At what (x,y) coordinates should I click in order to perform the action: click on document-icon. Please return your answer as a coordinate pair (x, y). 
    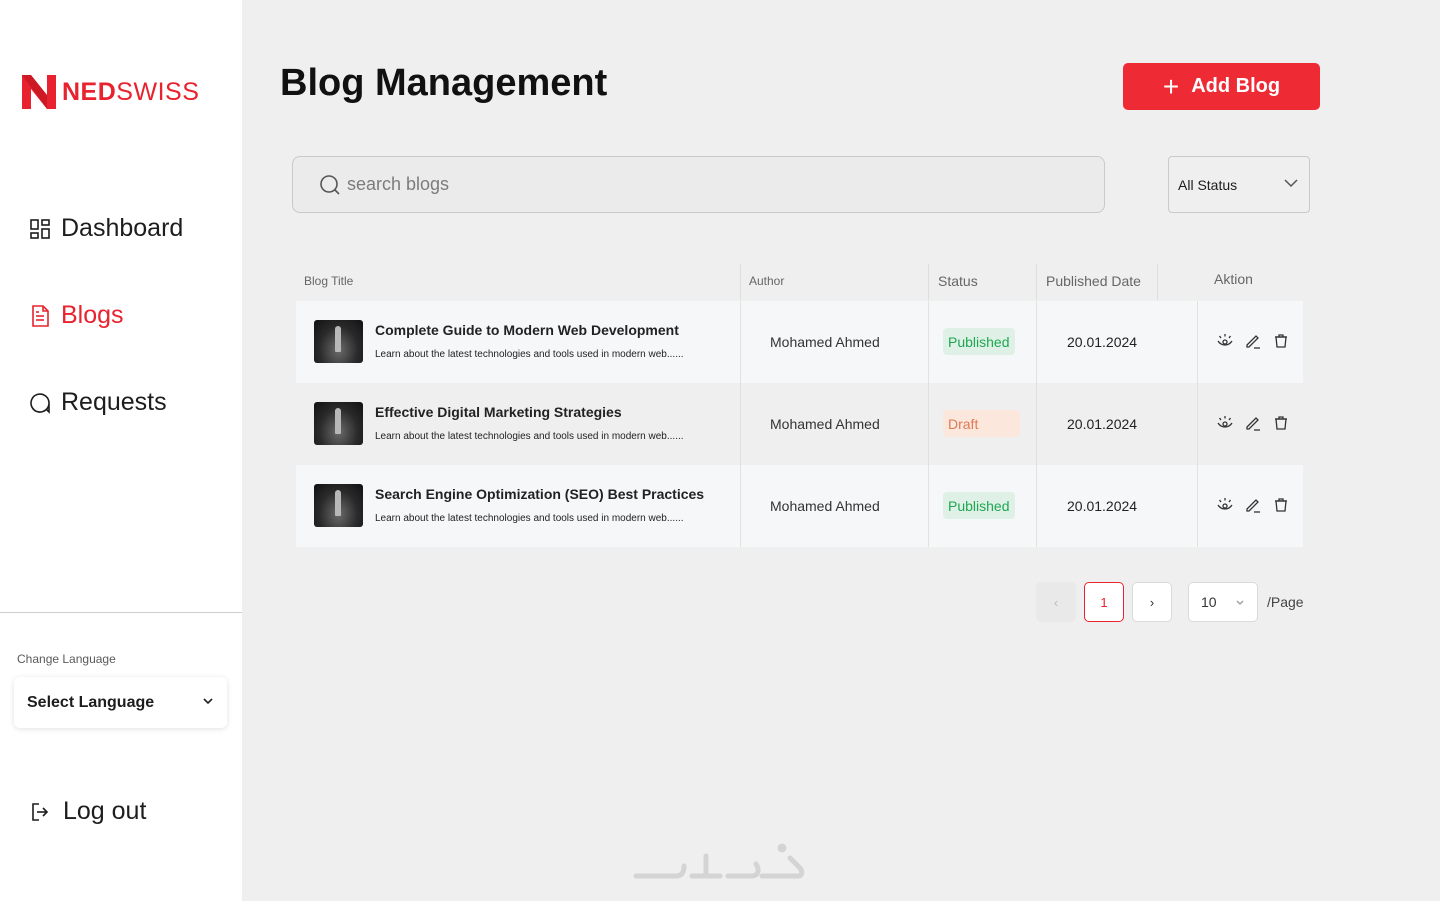
    Looking at the image, I should click on (40, 316).